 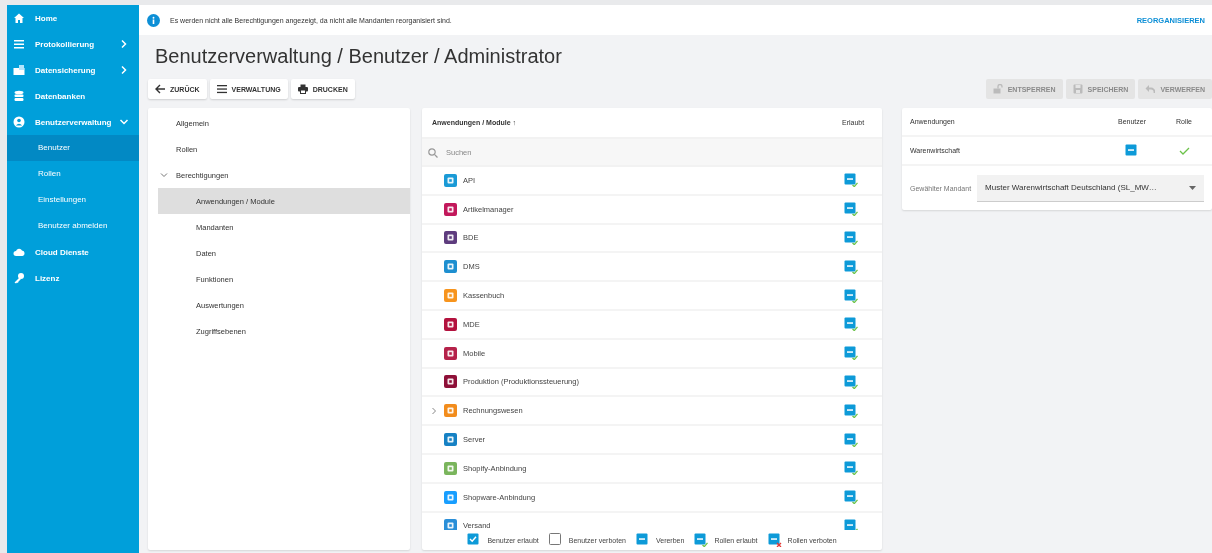 What do you see at coordinates (160, 89) in the screenshot?
I see `arrow-left-icon` at bounding box center [160, 89].